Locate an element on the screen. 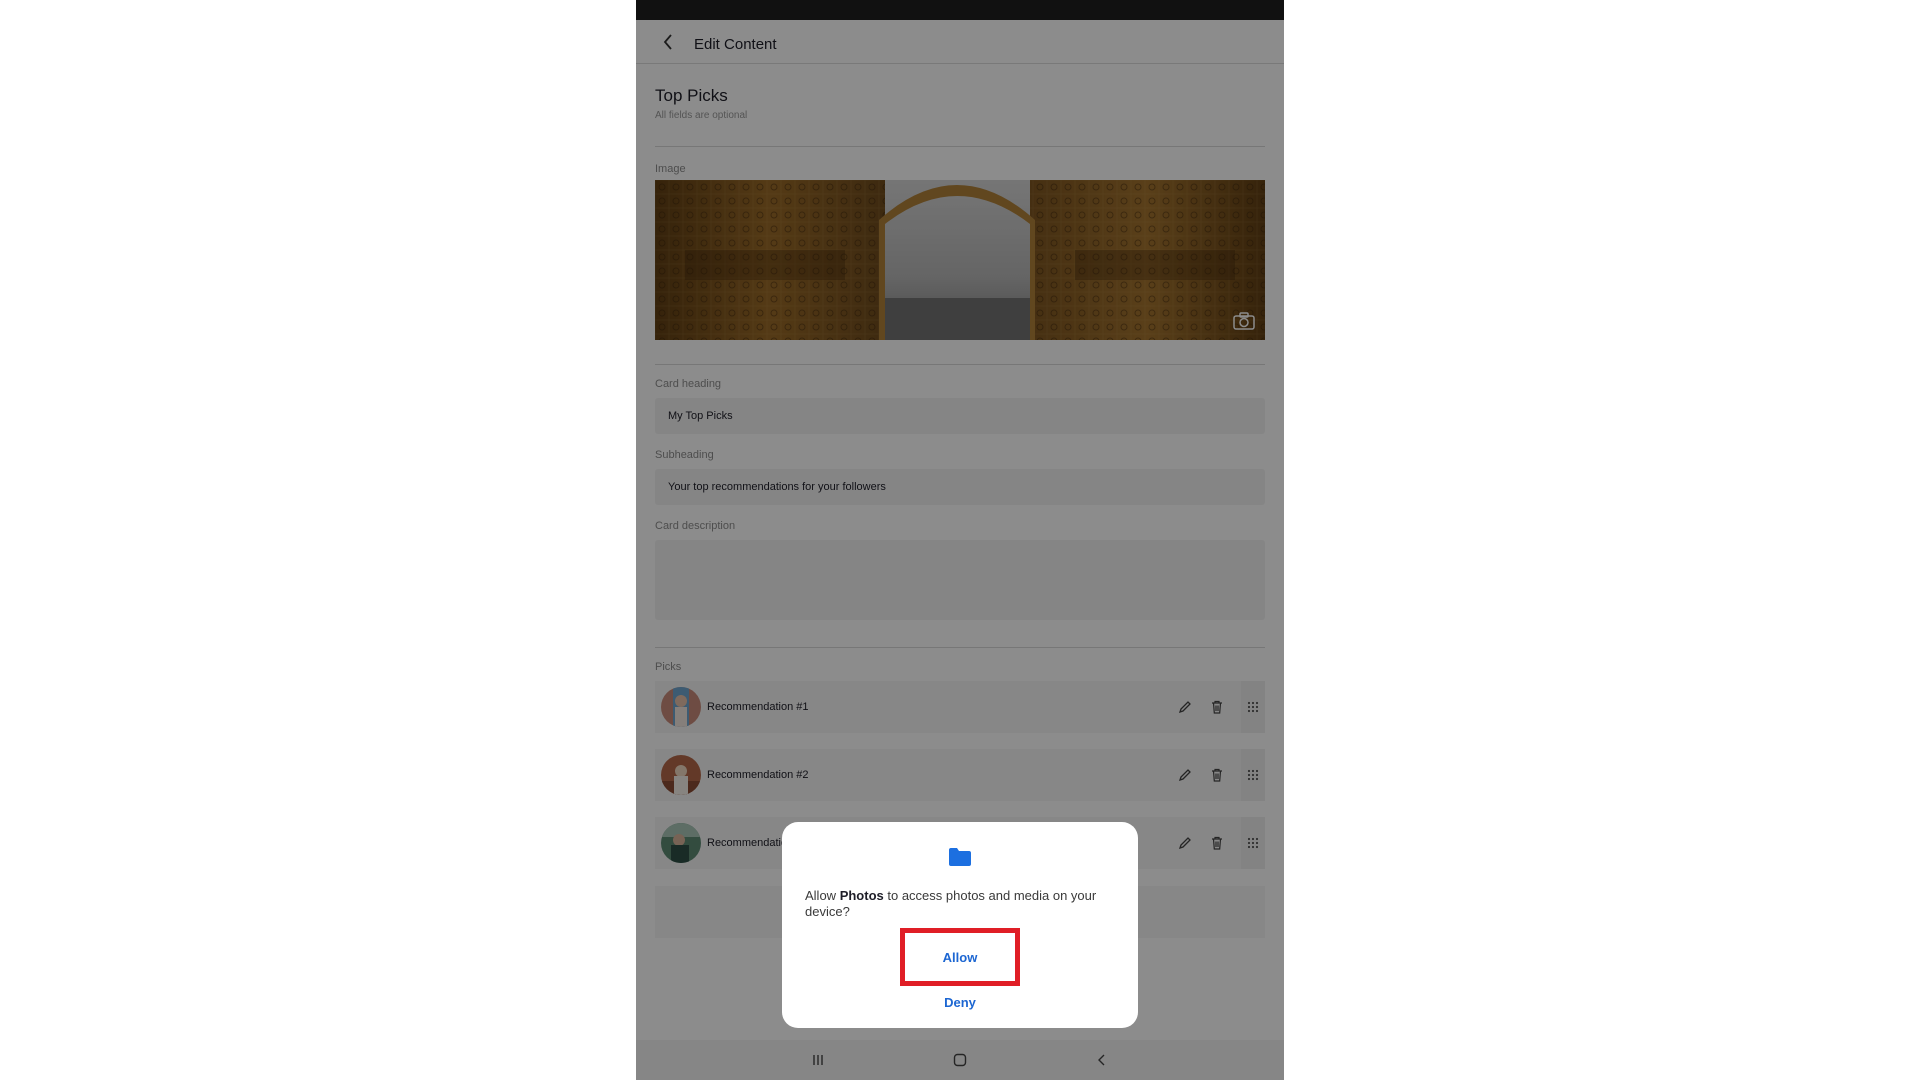 This screenshot has width=1920, height=1080. allow-button: Allow is located at coordinates (960, 957).